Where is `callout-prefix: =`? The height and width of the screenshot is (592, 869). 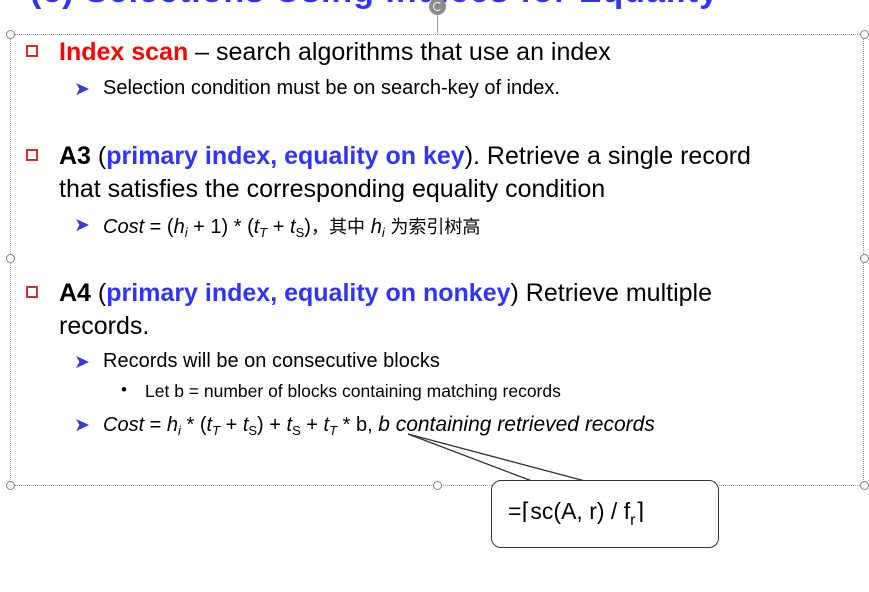 callout-prefix: = is located at coordinates (515, 511).